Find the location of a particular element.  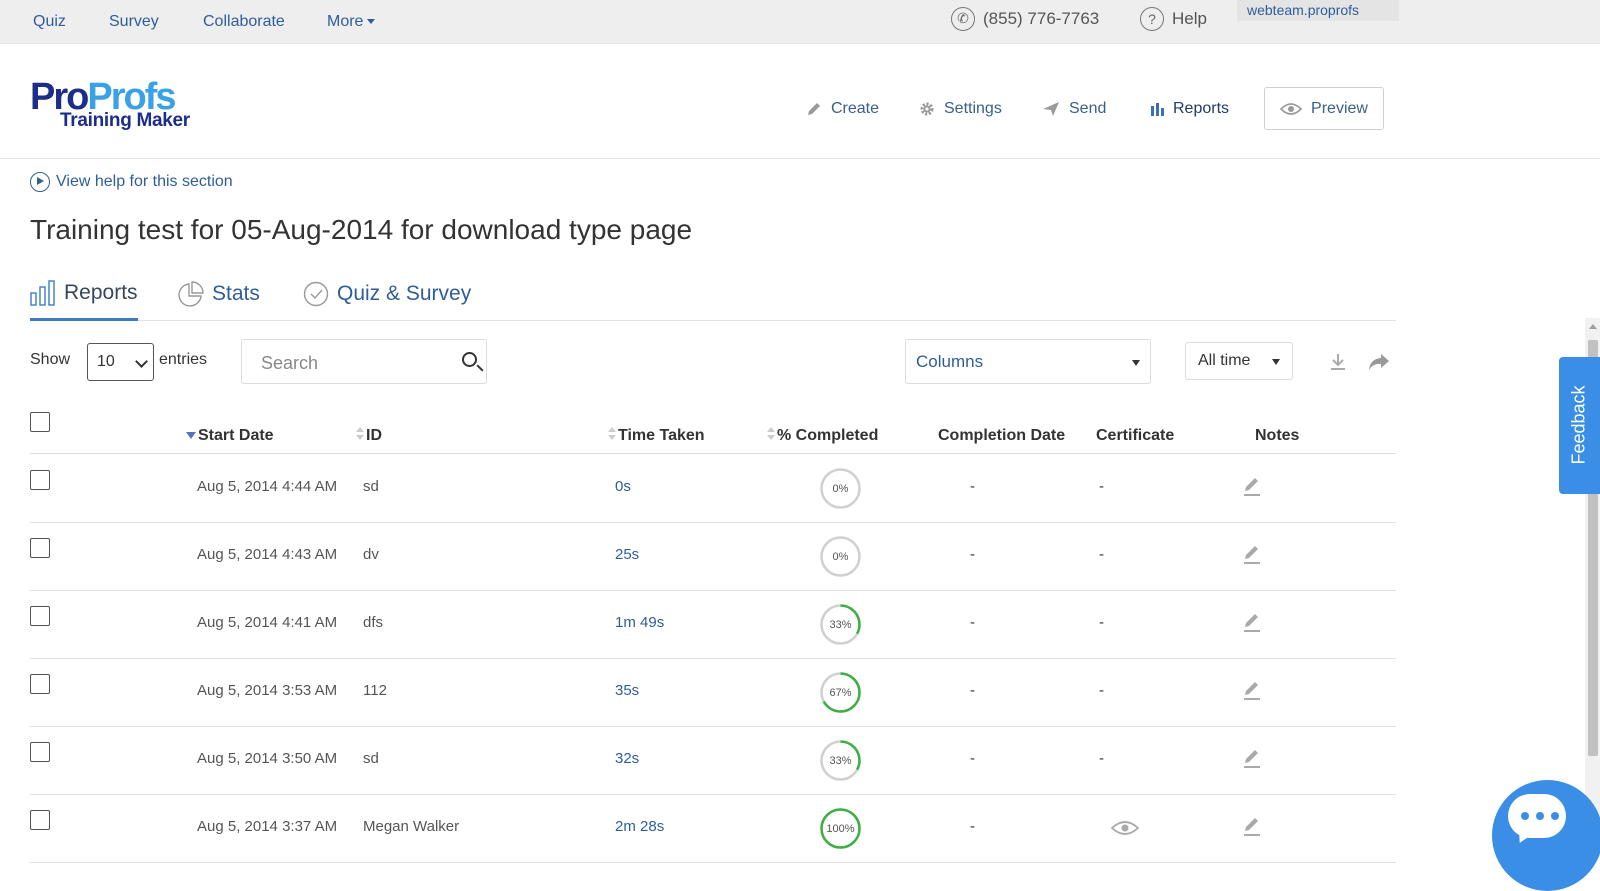

tab-reports: Reports is located at coordinates (84, 294).